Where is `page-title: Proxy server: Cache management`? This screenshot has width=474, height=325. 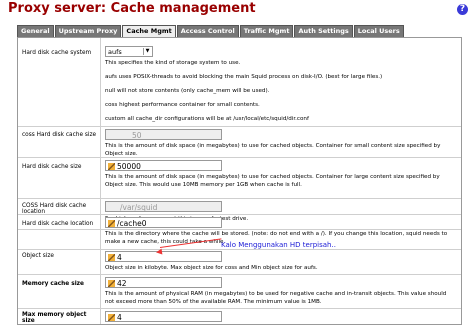
page-title: Proxy server: Cache management is located at coordinates (132, 8).